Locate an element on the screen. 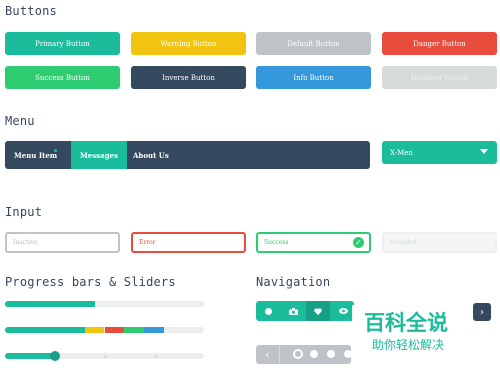 Image resolution: width=500 pixels, height=382 pixels. eye-icon is located at coordinates (342, 311).